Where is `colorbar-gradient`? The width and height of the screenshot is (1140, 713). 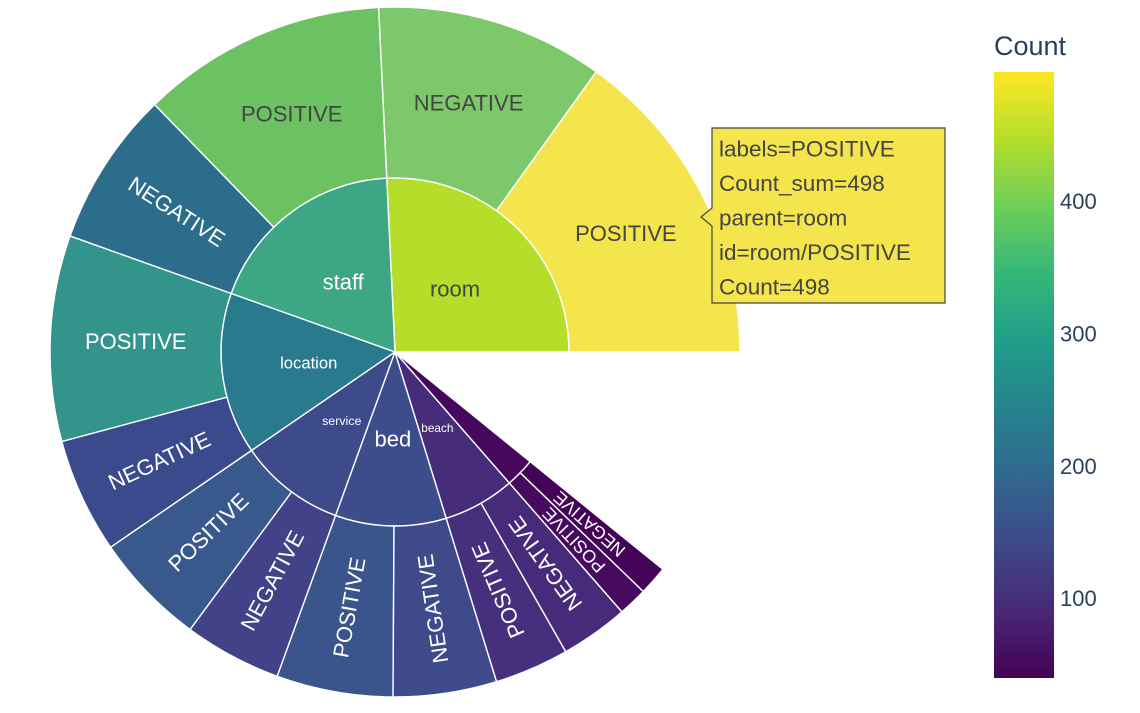 colorbar-gradient is located at coordinates (1024, 375).